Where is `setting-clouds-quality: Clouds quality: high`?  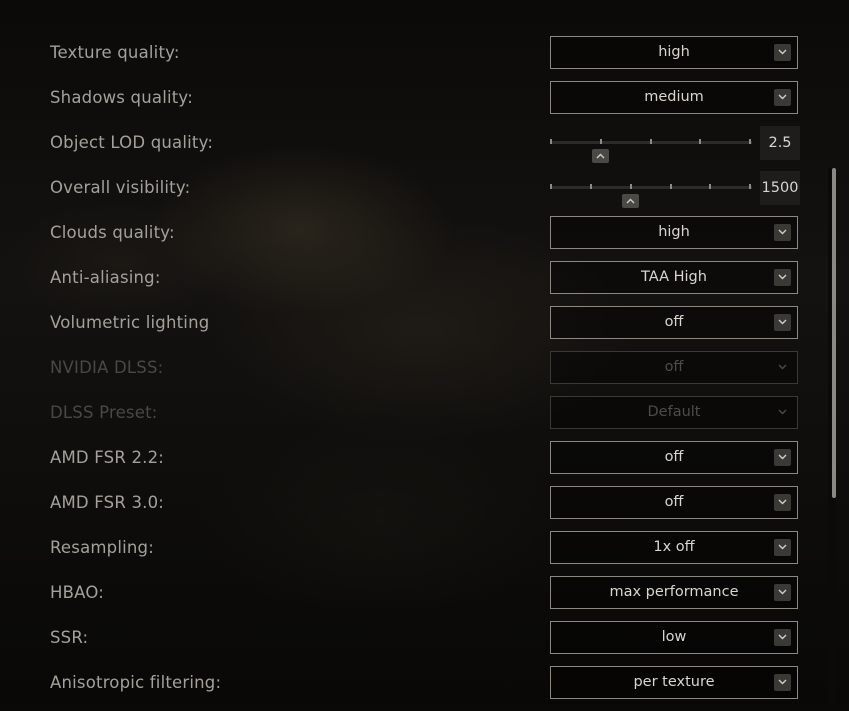
setting-clouds-quality: Clouds quality: high is located at coordinates (424, 238).